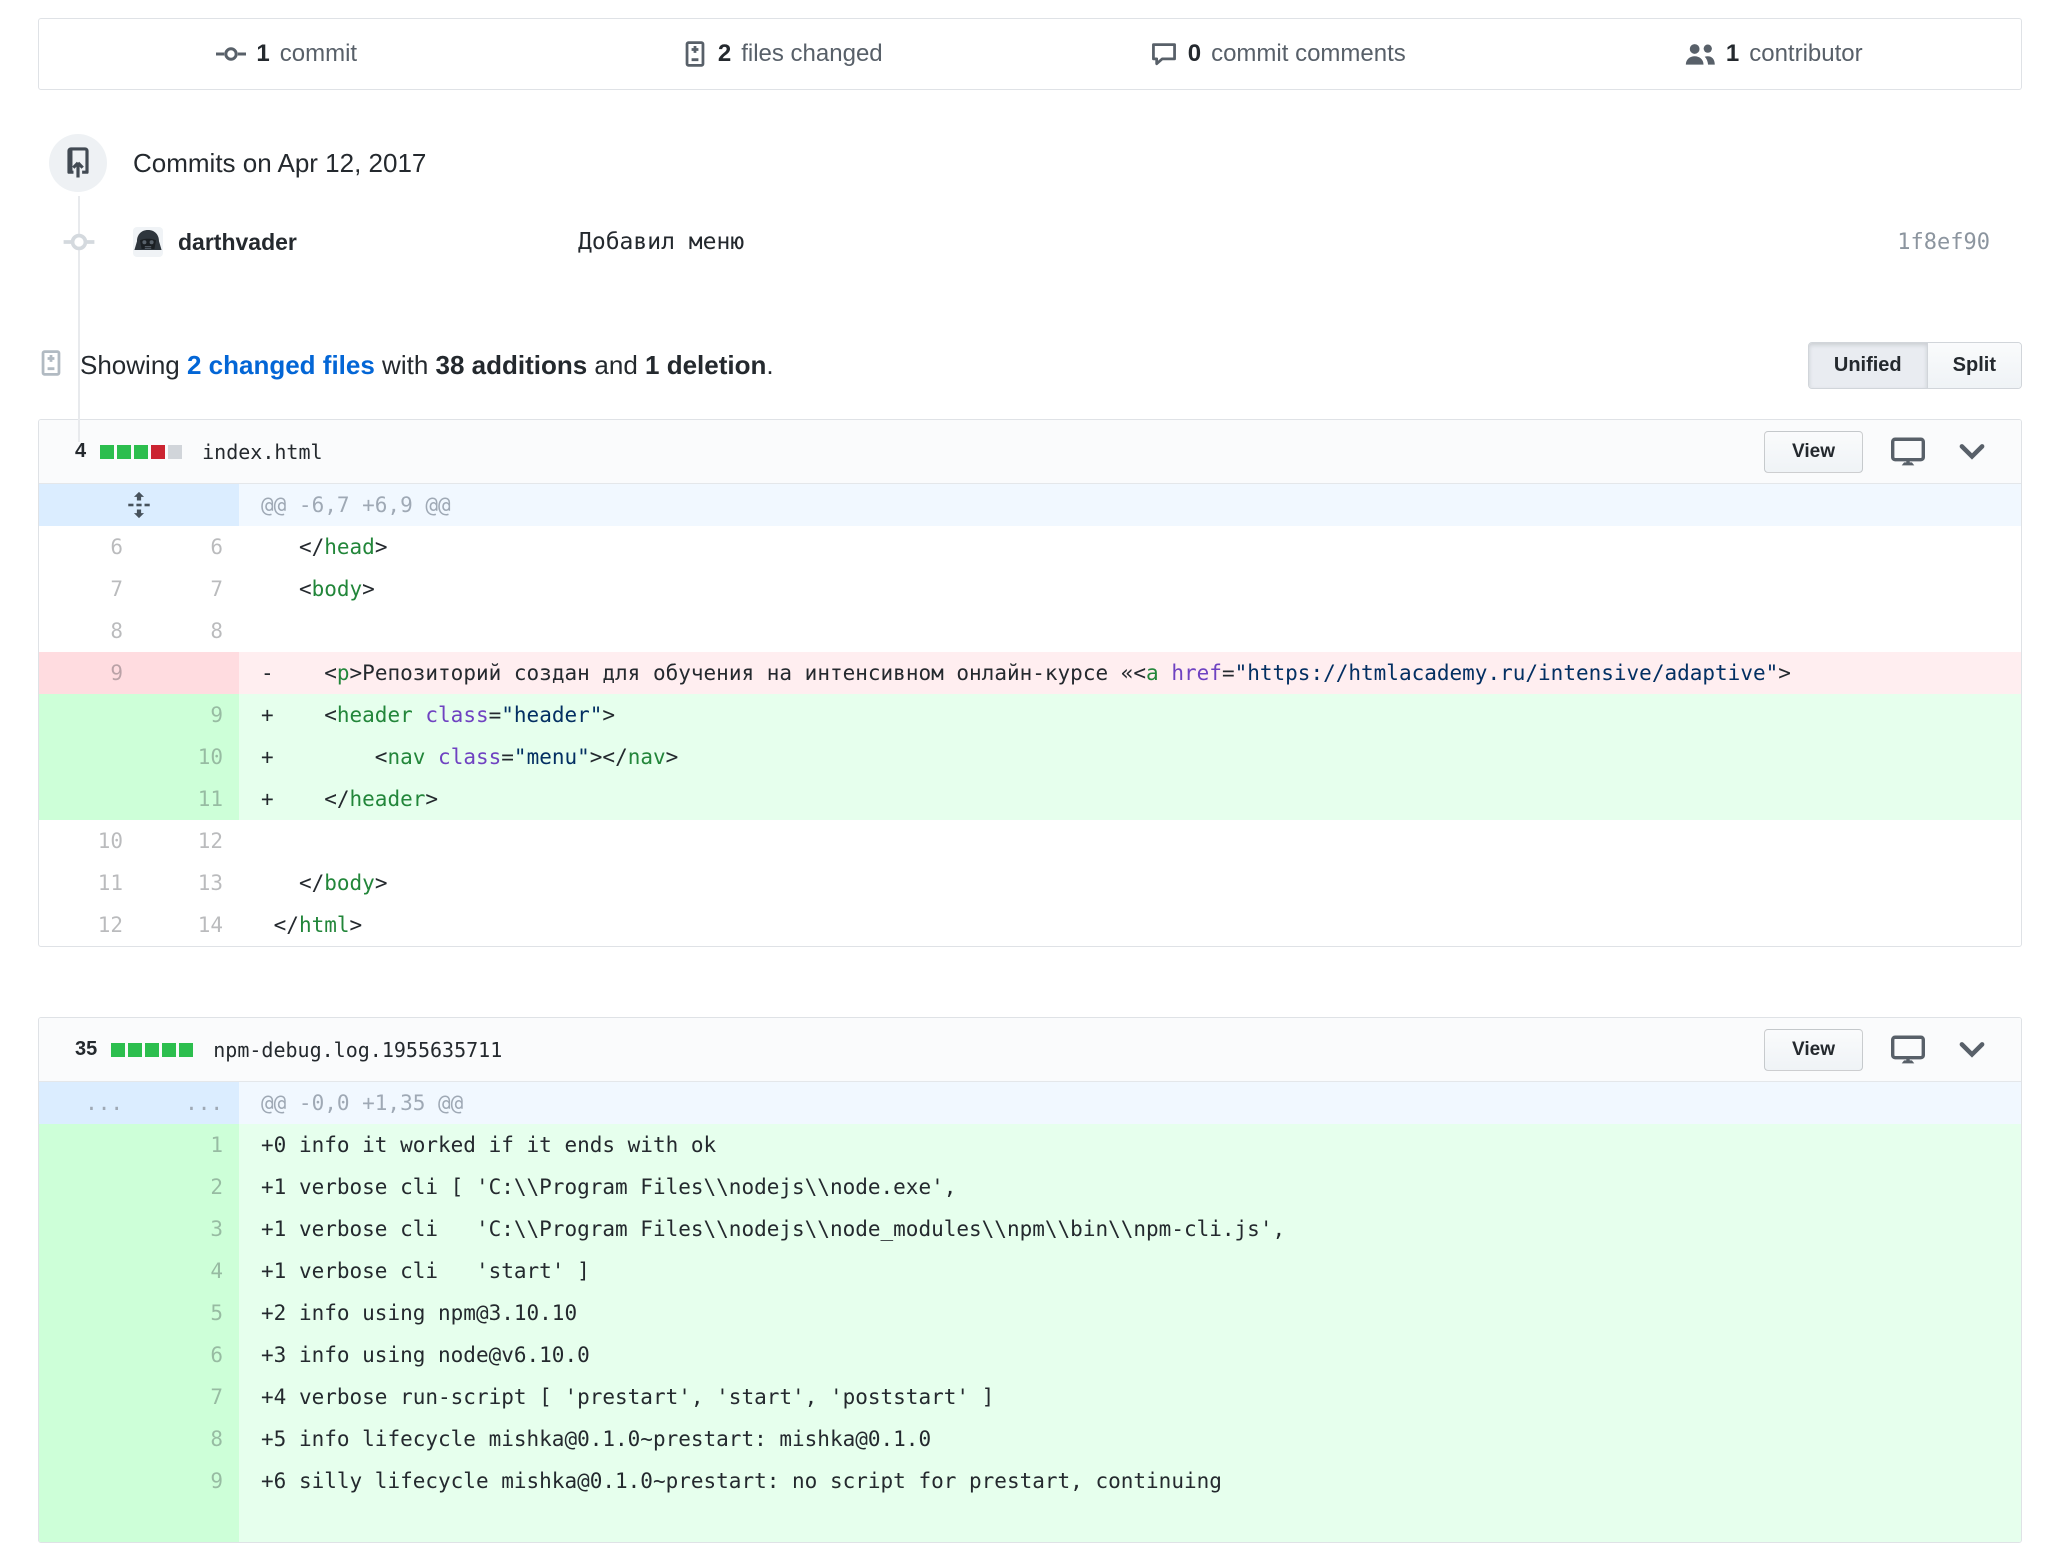 The image size is (2060, 1543). Describe the element at coordinates (89, 673) in the screenshot. I see `old-line-number: 9` at that location.